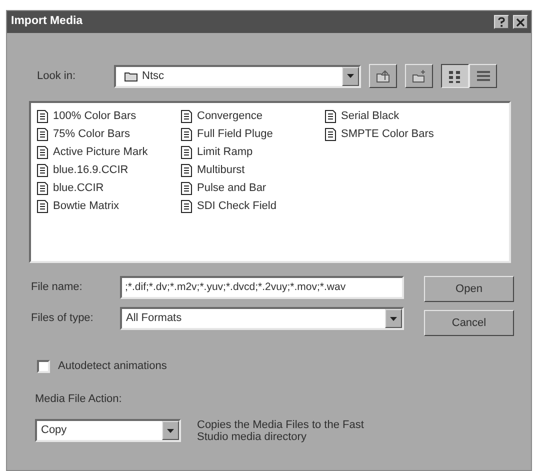 The width and height of the screenshot is (539, 471). Describe the element at coordinates (262, 318) in the screenshot. I see `file-type-dropdown: All Formats` at that location.